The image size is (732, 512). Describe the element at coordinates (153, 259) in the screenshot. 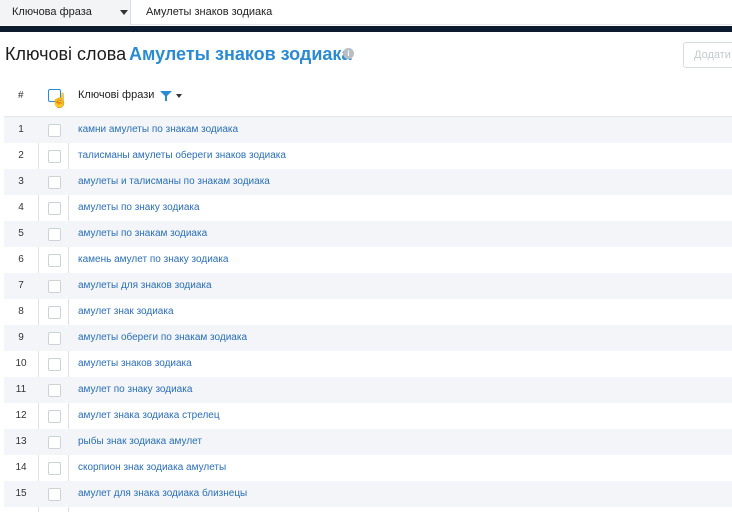

I see `keyword-link: камень амулет по знаку зодиака` at that location.